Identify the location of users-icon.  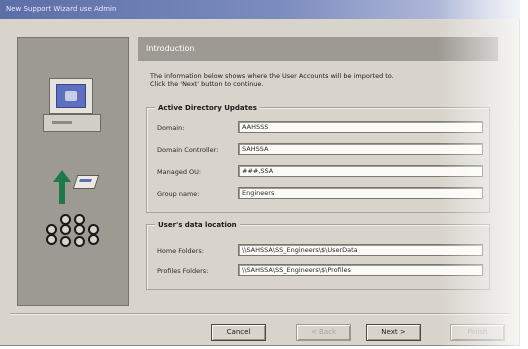
(68, 234).